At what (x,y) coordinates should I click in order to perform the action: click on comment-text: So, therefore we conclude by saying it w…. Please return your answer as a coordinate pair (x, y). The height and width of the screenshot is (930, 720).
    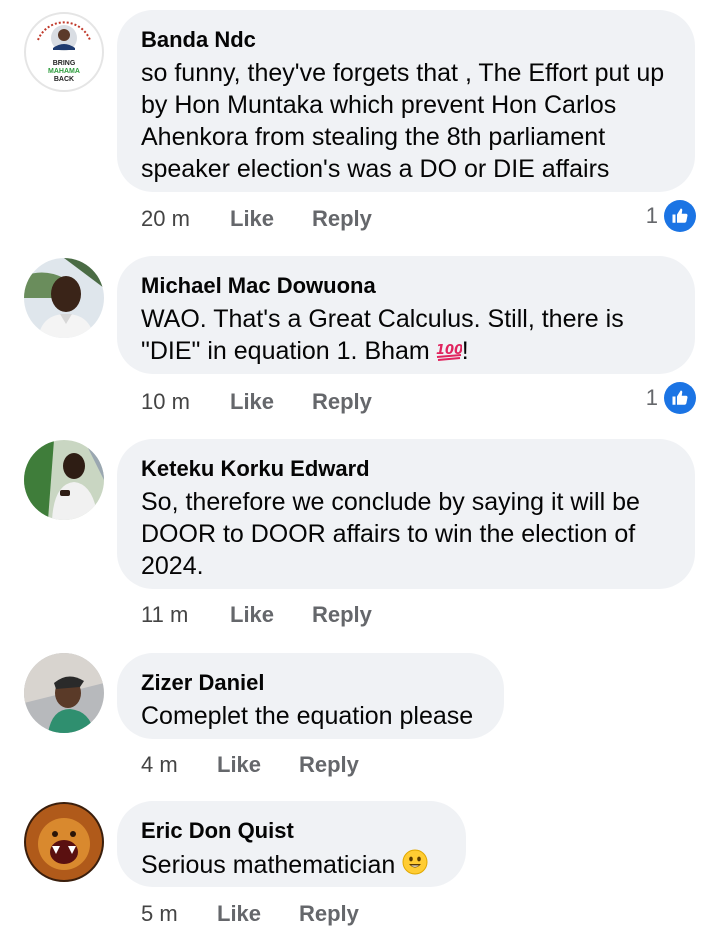
    Looking at the image, I should click on (390, 534).